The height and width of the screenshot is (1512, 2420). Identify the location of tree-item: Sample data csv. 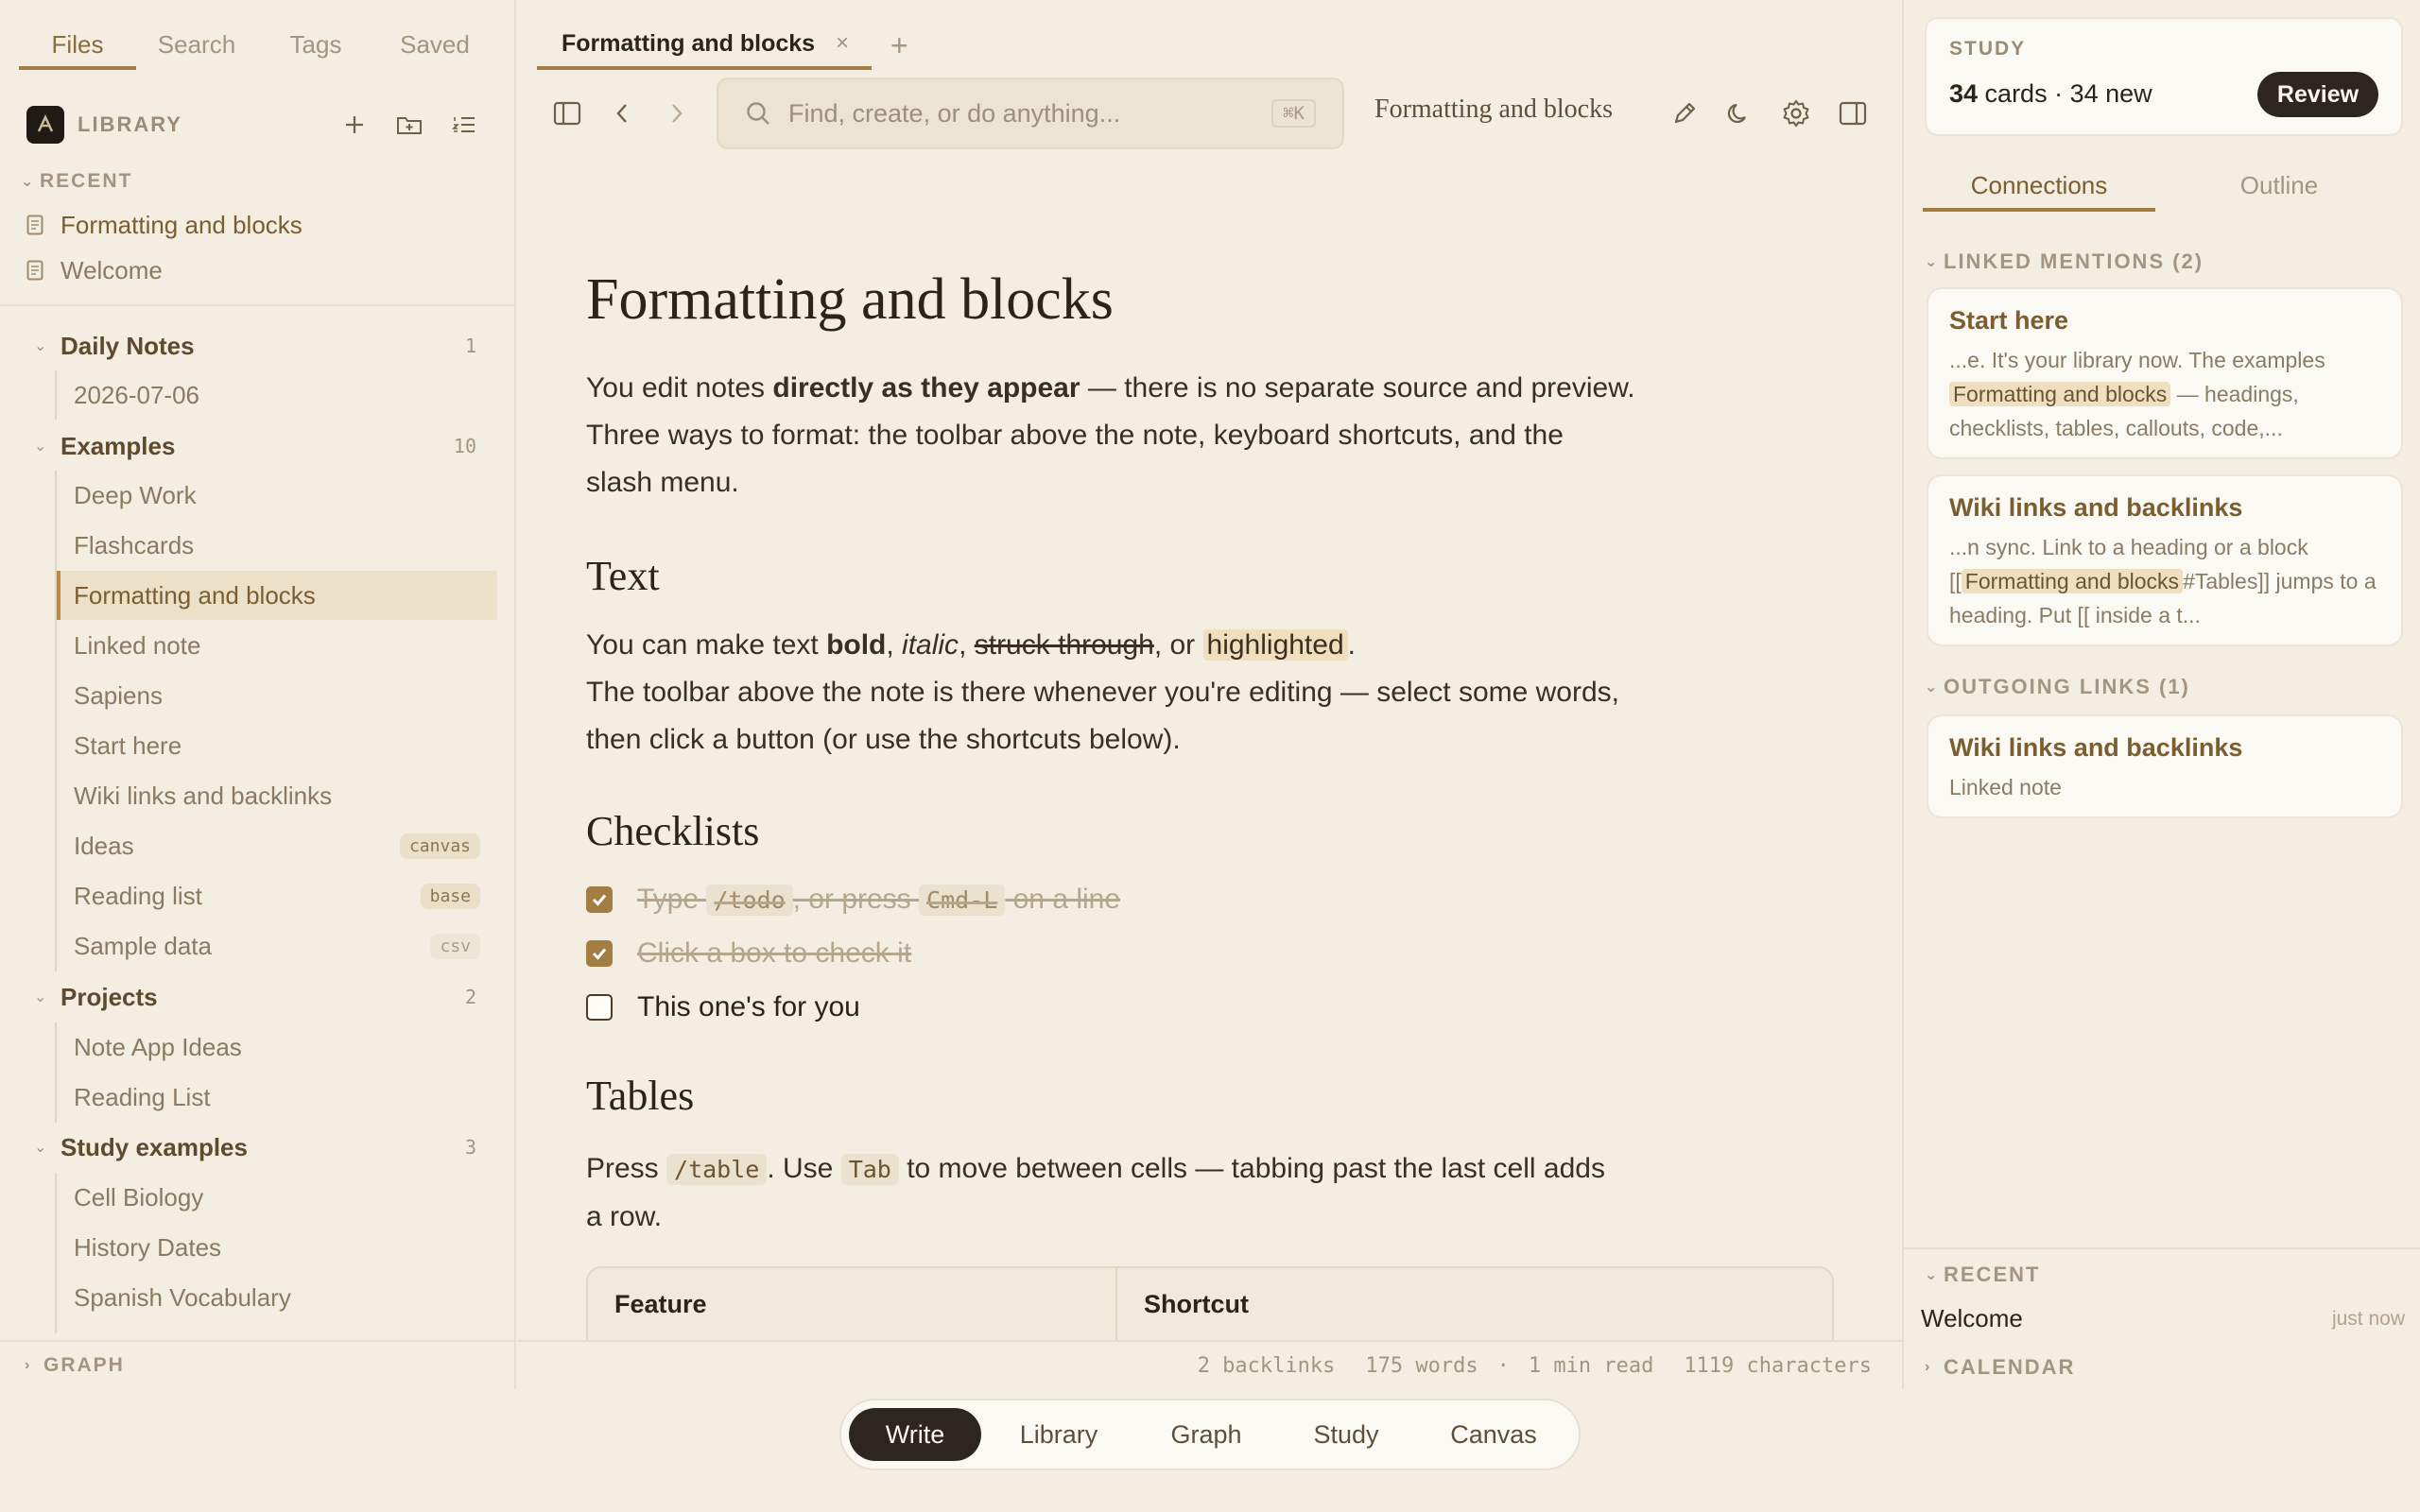
(277, 946).